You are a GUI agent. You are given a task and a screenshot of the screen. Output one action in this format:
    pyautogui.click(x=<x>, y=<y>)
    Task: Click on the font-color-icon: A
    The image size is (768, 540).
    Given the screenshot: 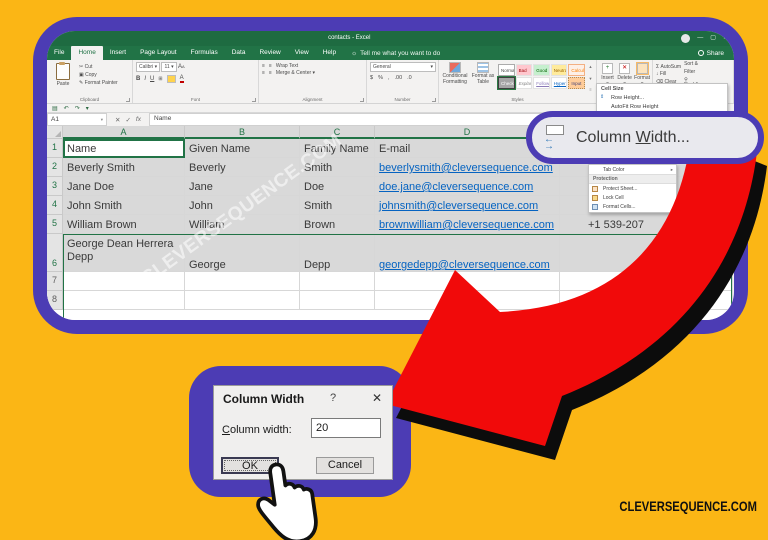 What is the action you would take?
    pyautogui.click(x=181, y=79)
    